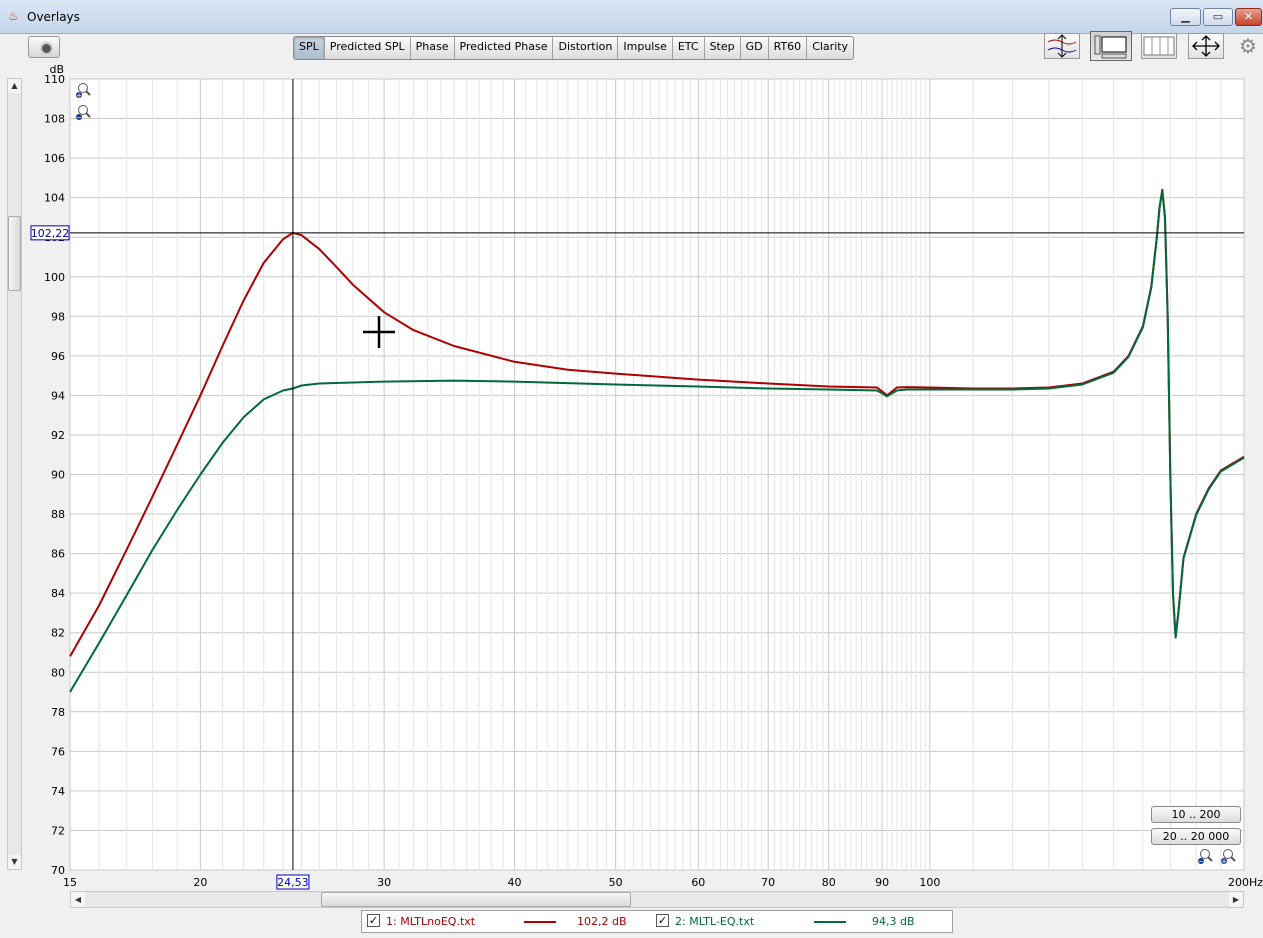 Image resolution: width=1263 pixels, height=938 pixels. Describe the element at coordinates (662, 920) in the screenshot. I see `series2-checkbox: ✓` at that location.